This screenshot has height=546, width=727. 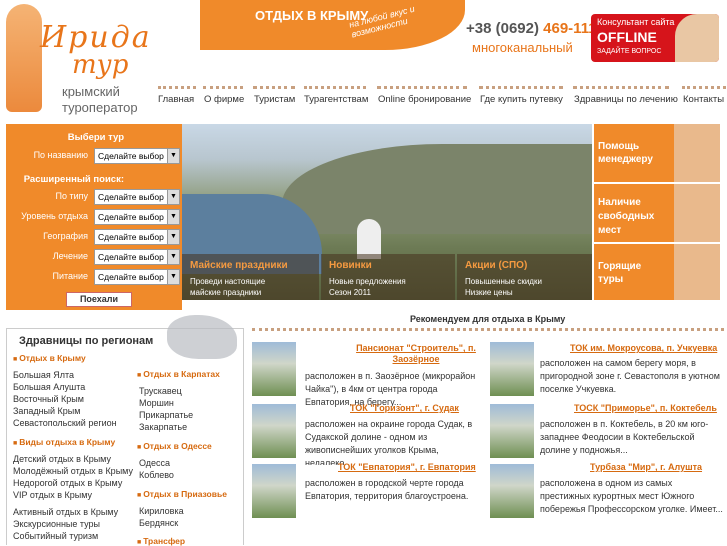 What do you see at coordinates (382, 21) in the screenshot?
I see `banner-subtitle: на любой вкус и возможности` at bounding box center [382, 21].